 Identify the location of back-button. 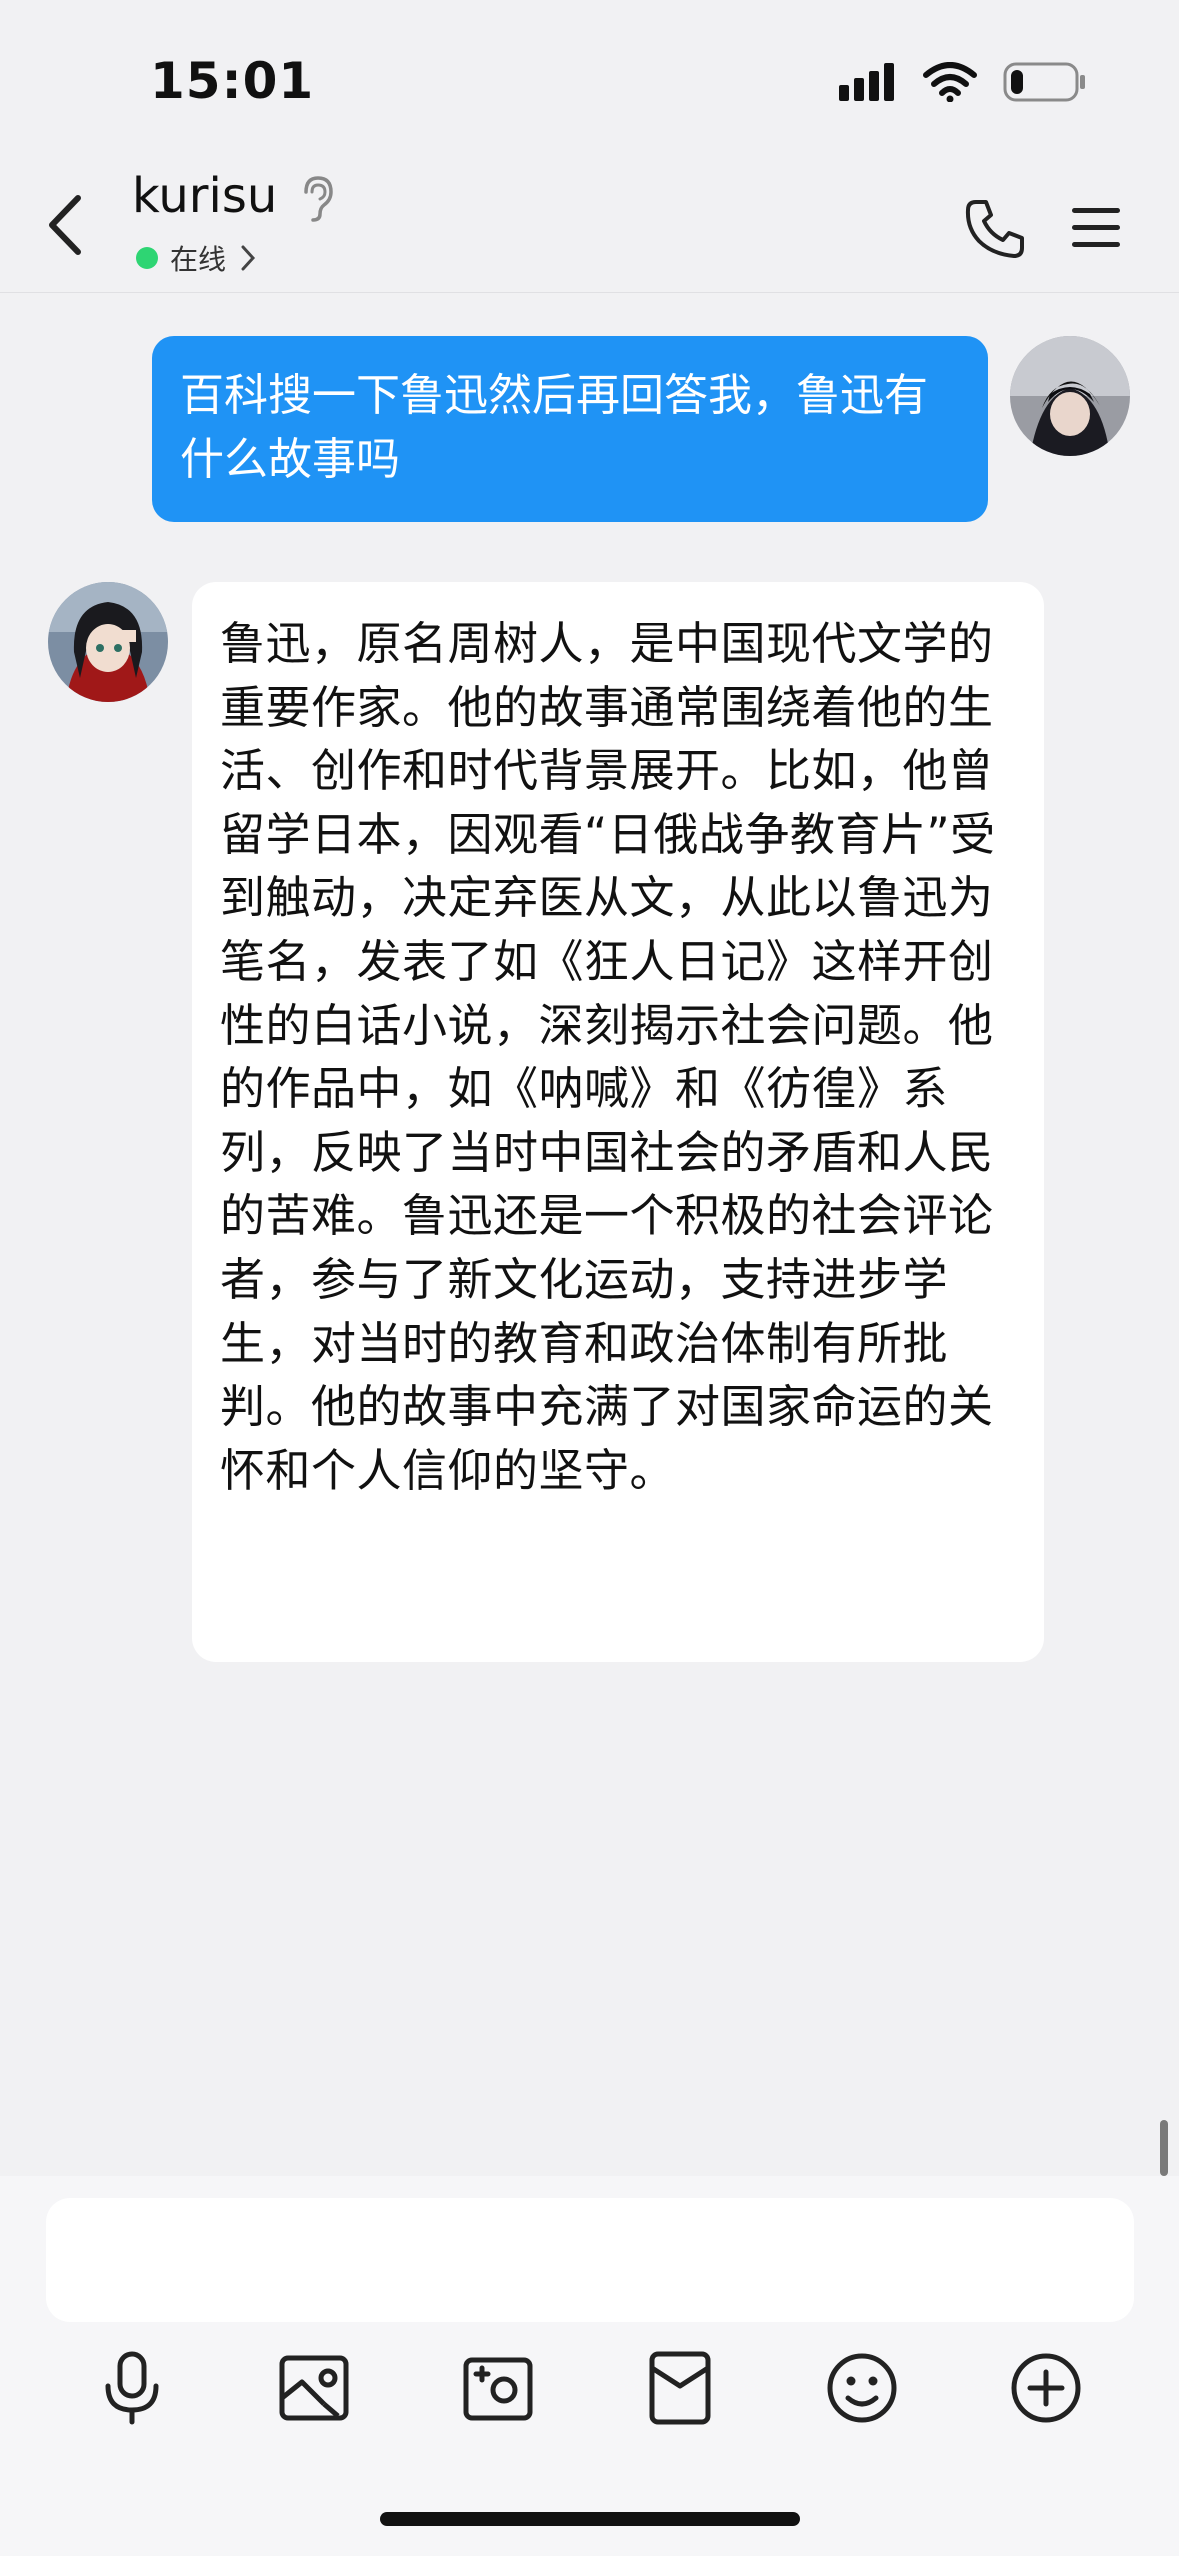
(65, 225).